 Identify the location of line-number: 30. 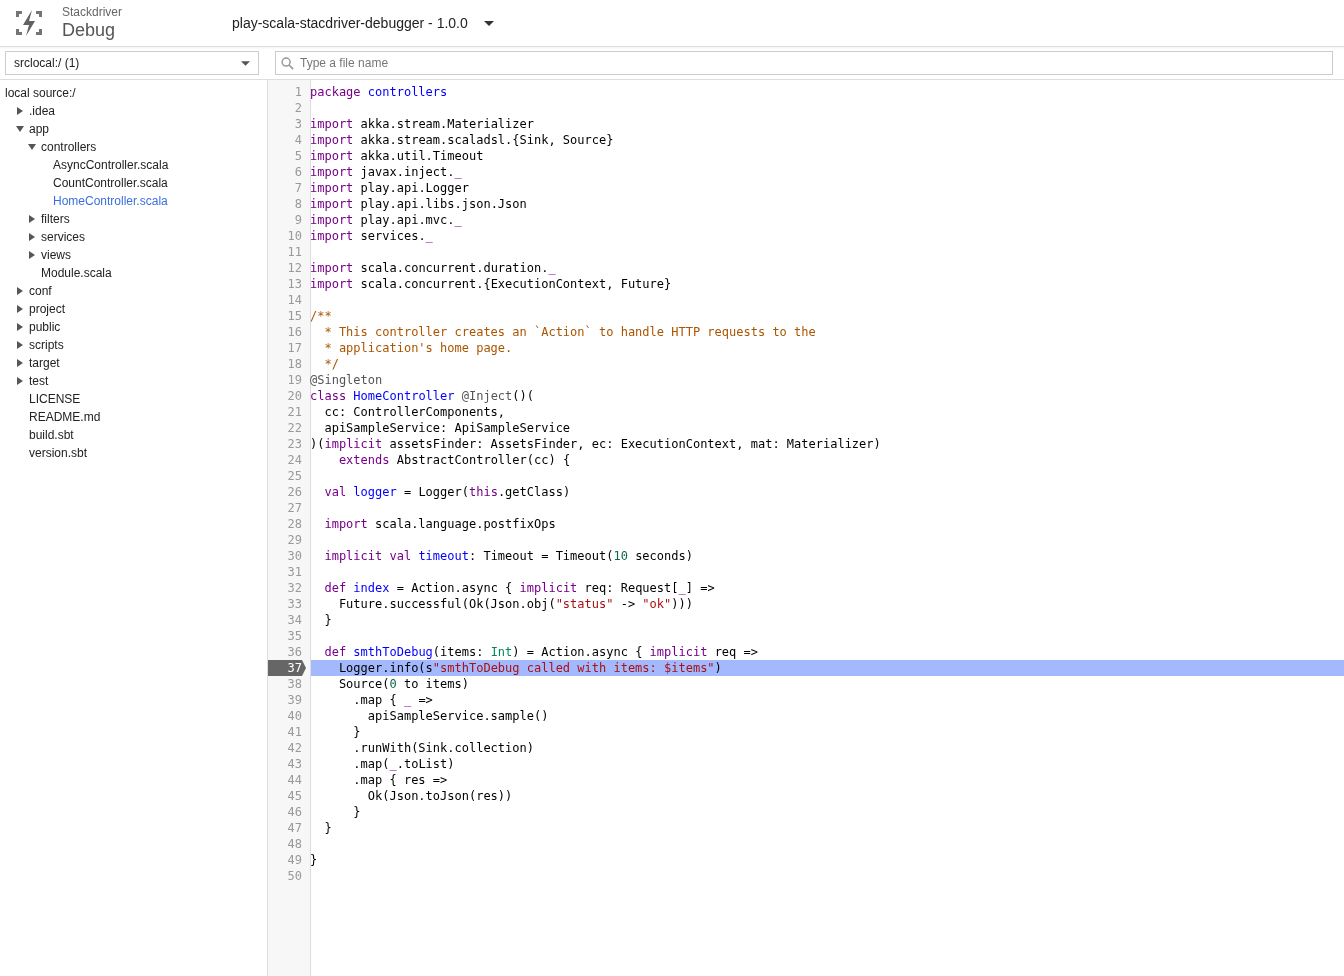
(294, 556).